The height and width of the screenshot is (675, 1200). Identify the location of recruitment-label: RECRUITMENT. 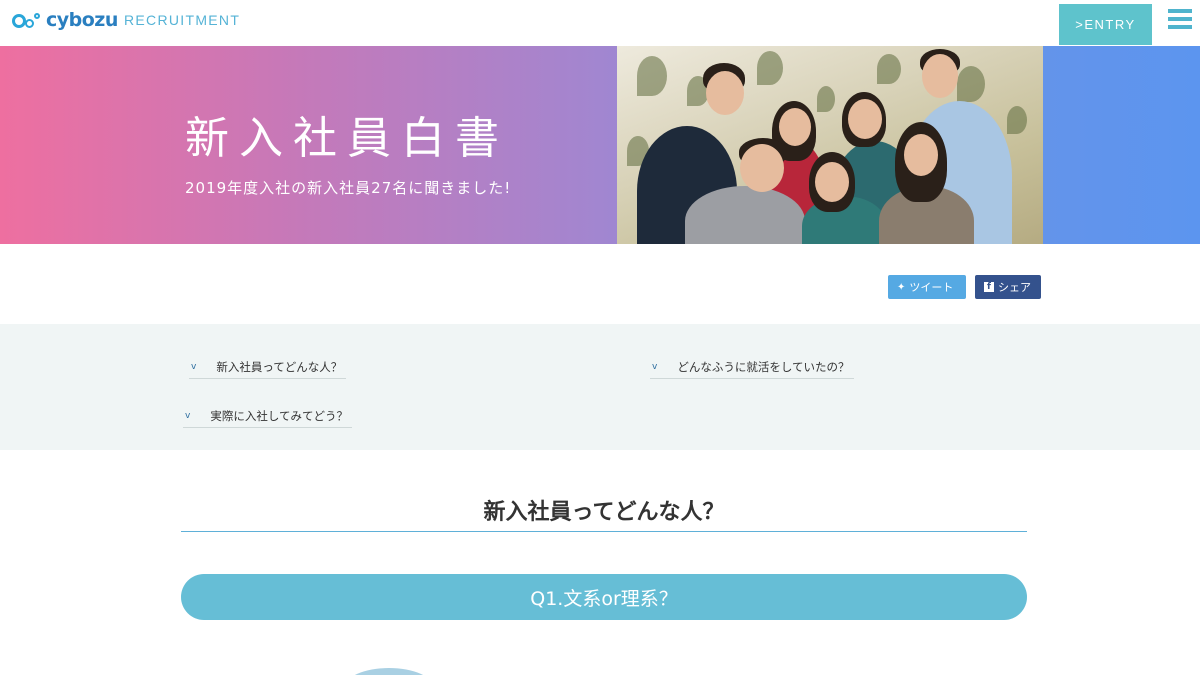
(182, 20).